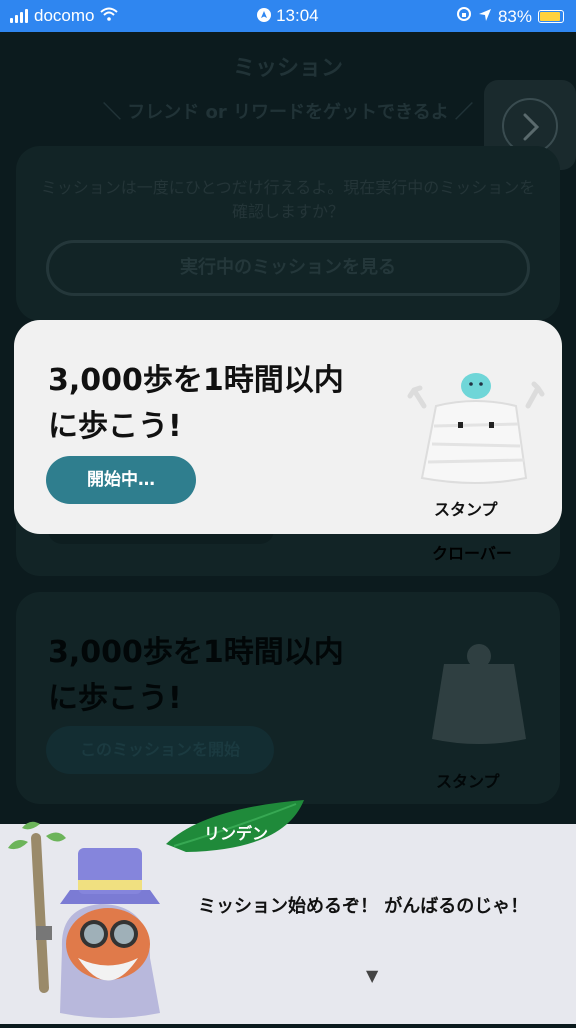 The width and height of the screenshot is (576, 1028). I want to click on time: 13:04, so click(297, 15).